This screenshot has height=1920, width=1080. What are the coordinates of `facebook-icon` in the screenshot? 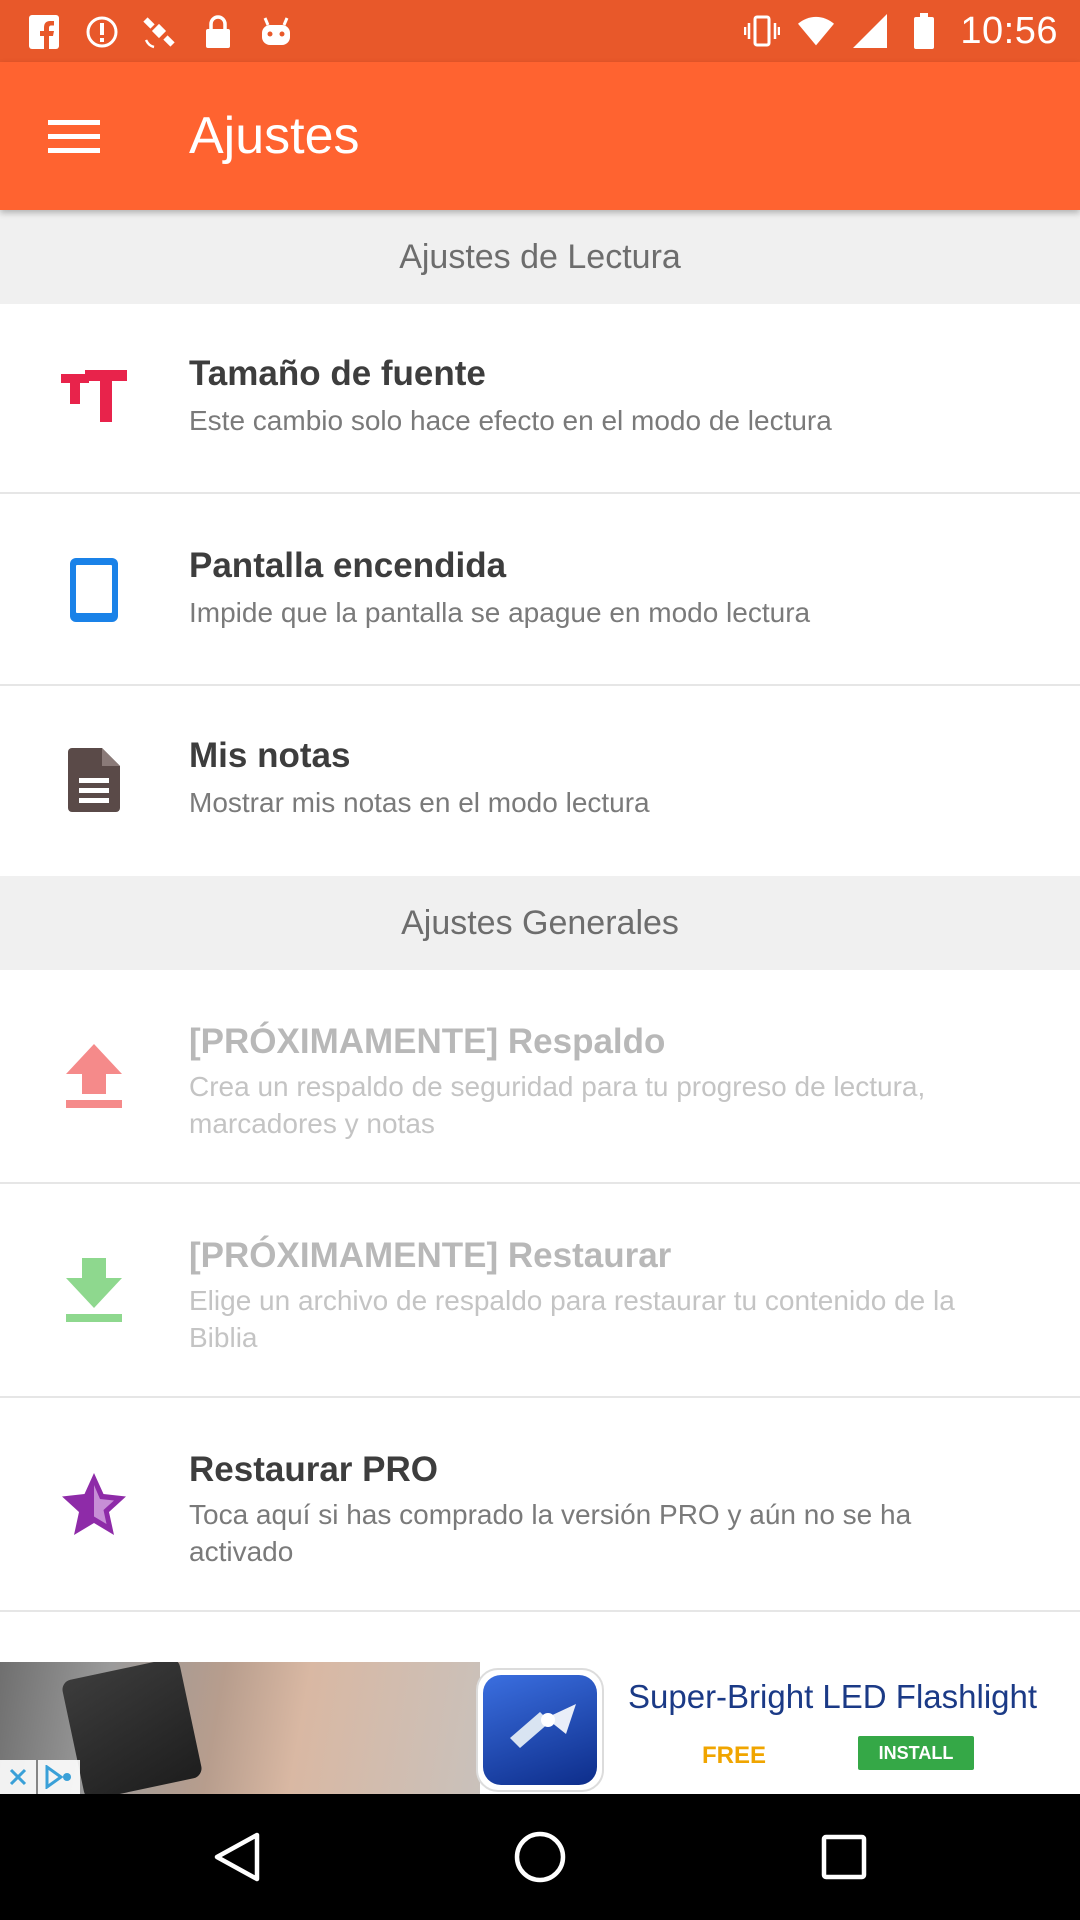 It's located at (44, 32).